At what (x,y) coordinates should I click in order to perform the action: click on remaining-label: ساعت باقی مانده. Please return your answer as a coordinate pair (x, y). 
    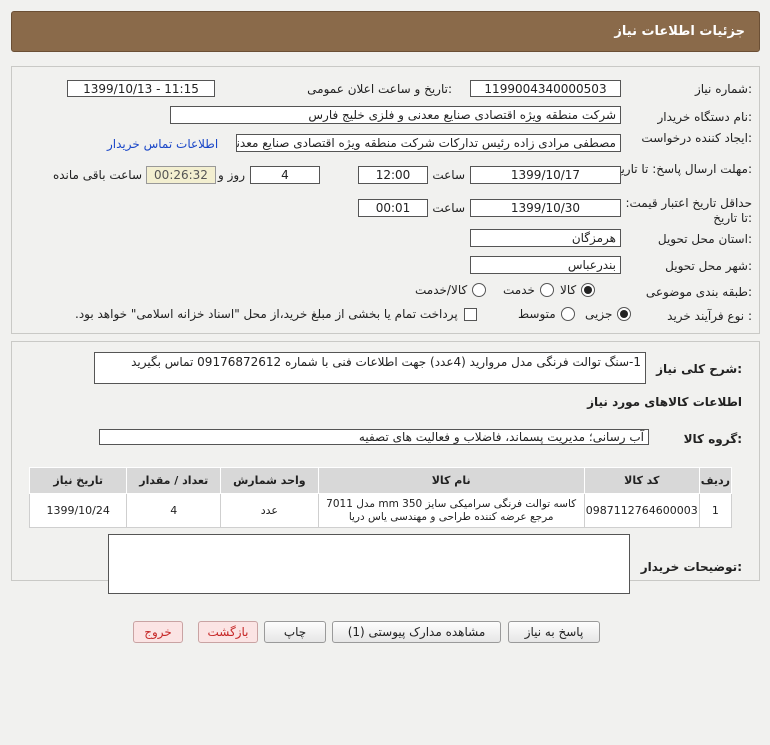
    Looking at the image, I should click on (97, 175).